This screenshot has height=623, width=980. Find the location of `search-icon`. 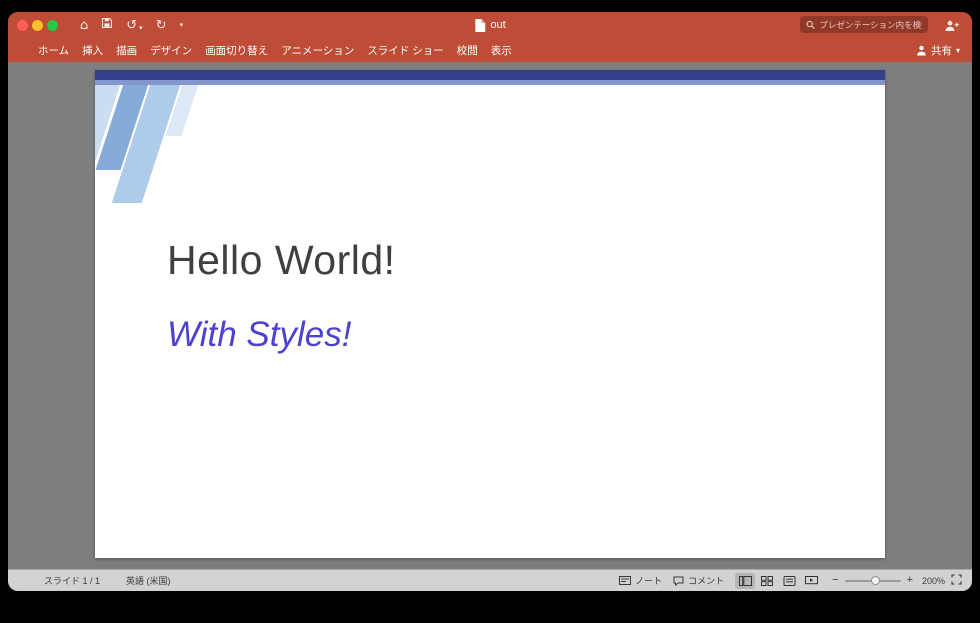

search-icon is located at coordinates (810, 24).